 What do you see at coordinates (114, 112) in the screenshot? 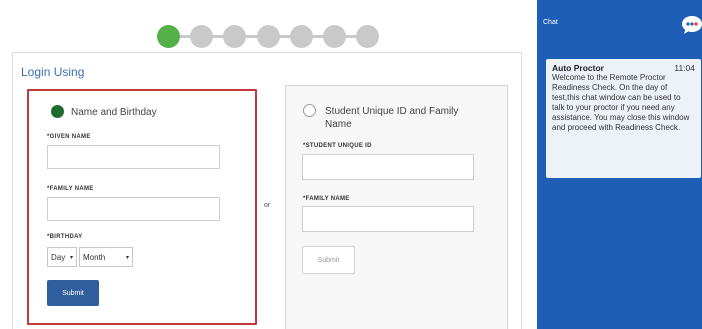
I see `option-name-birthday-label: Name and Birthday` at bounding box center [114, 112].